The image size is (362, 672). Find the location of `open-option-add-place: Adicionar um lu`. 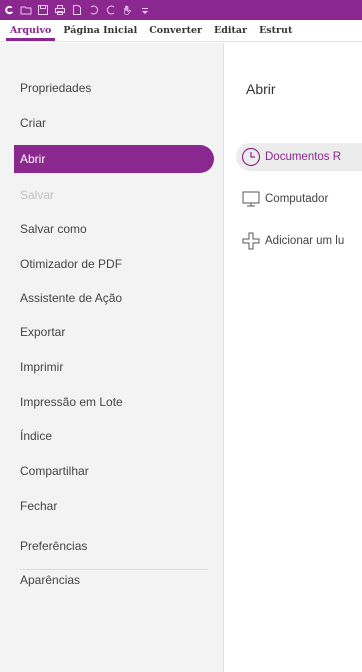

open-option-add-place: Adicionar um lu is located at coordinates (299, 241).